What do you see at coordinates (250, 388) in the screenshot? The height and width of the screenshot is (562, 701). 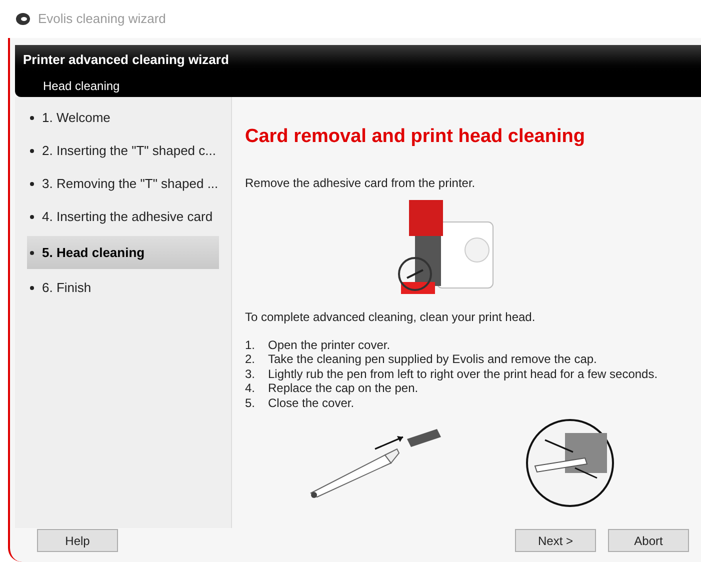 I see `list-number: 4.` at bounding box center [250, 388].